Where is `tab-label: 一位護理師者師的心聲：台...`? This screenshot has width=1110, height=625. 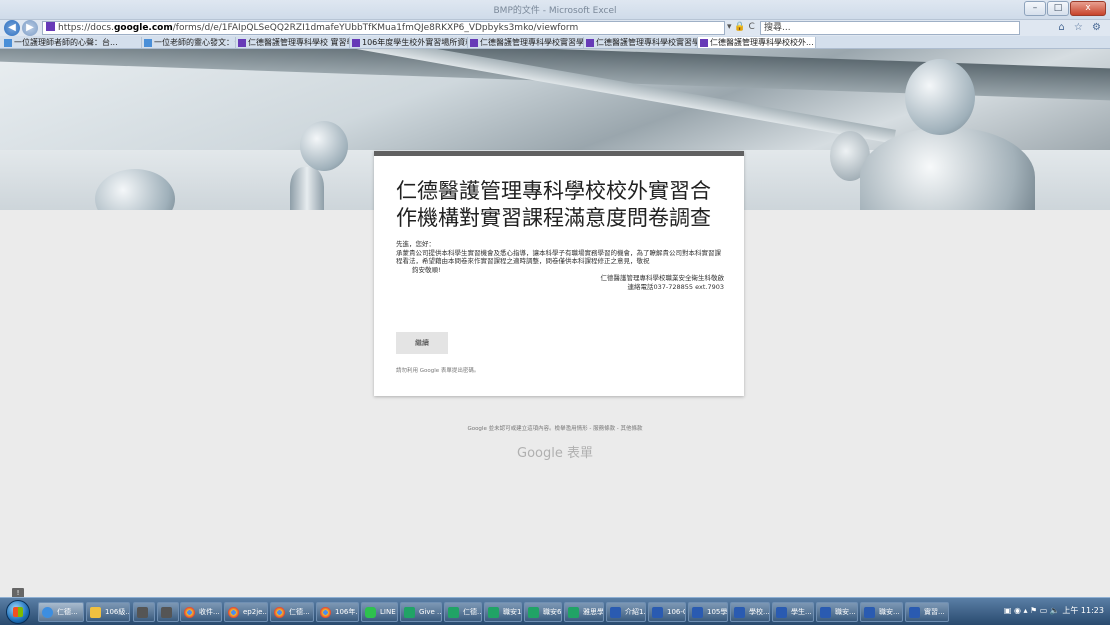
tab-label: 一位護理師者師的心聲：台... is located at coordinates (66, 42).